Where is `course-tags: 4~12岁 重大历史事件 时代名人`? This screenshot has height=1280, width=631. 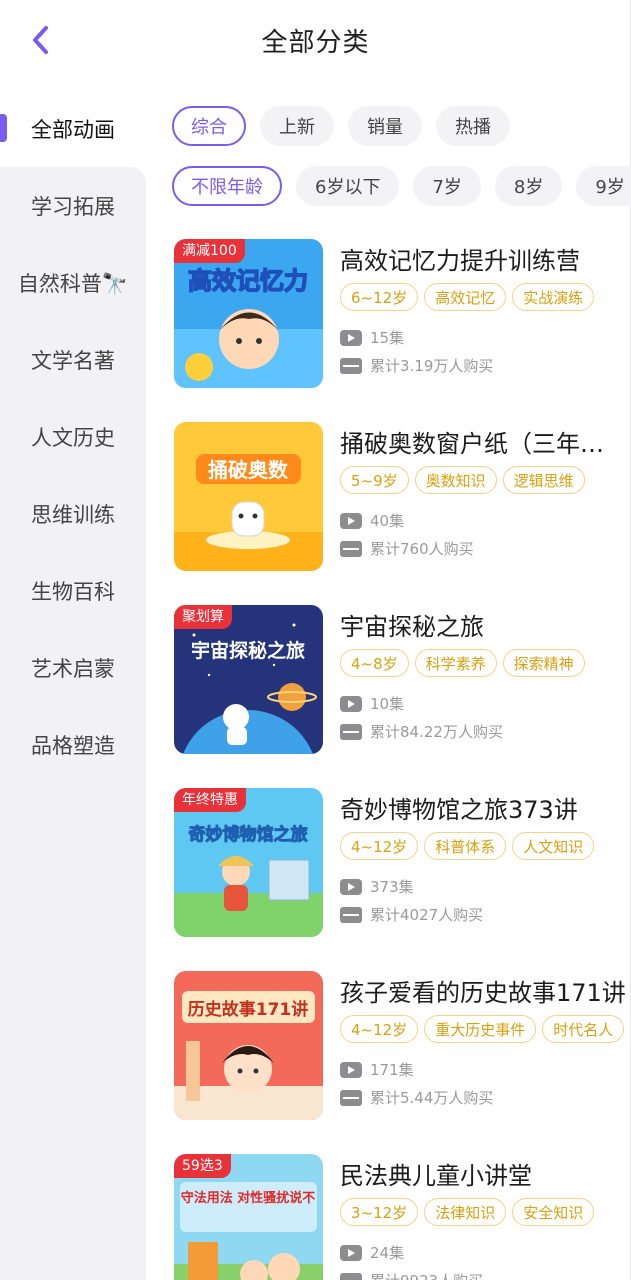
course-tags: 4~12岁 重大历史事件 时代名人 is located at coordinates (482, 1029).